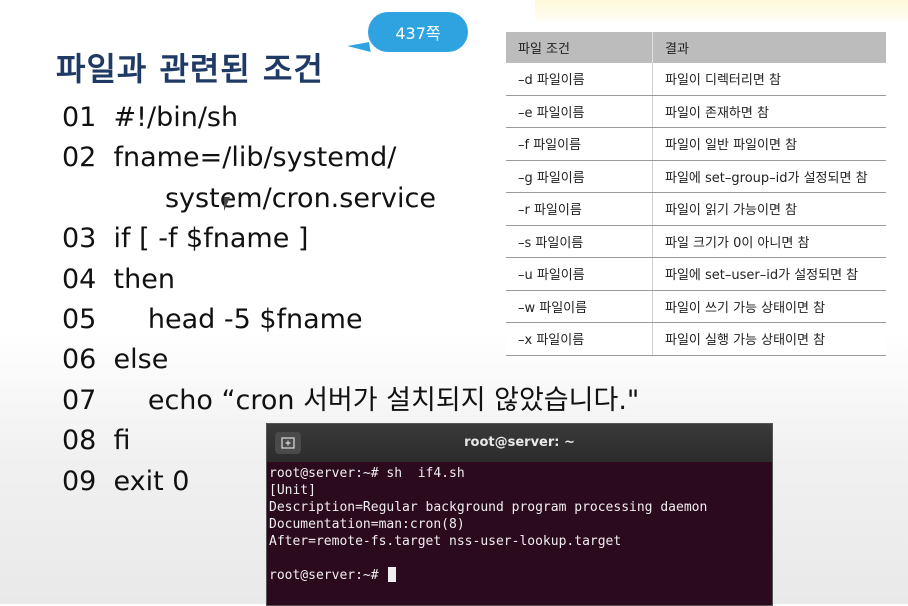 The image size is (908, 606). Describe the element at coordinates (351, 400) in the screenshot. I see `code-line: 07 echo “cron 서버가 설치되지 않았습니다."` at that location.